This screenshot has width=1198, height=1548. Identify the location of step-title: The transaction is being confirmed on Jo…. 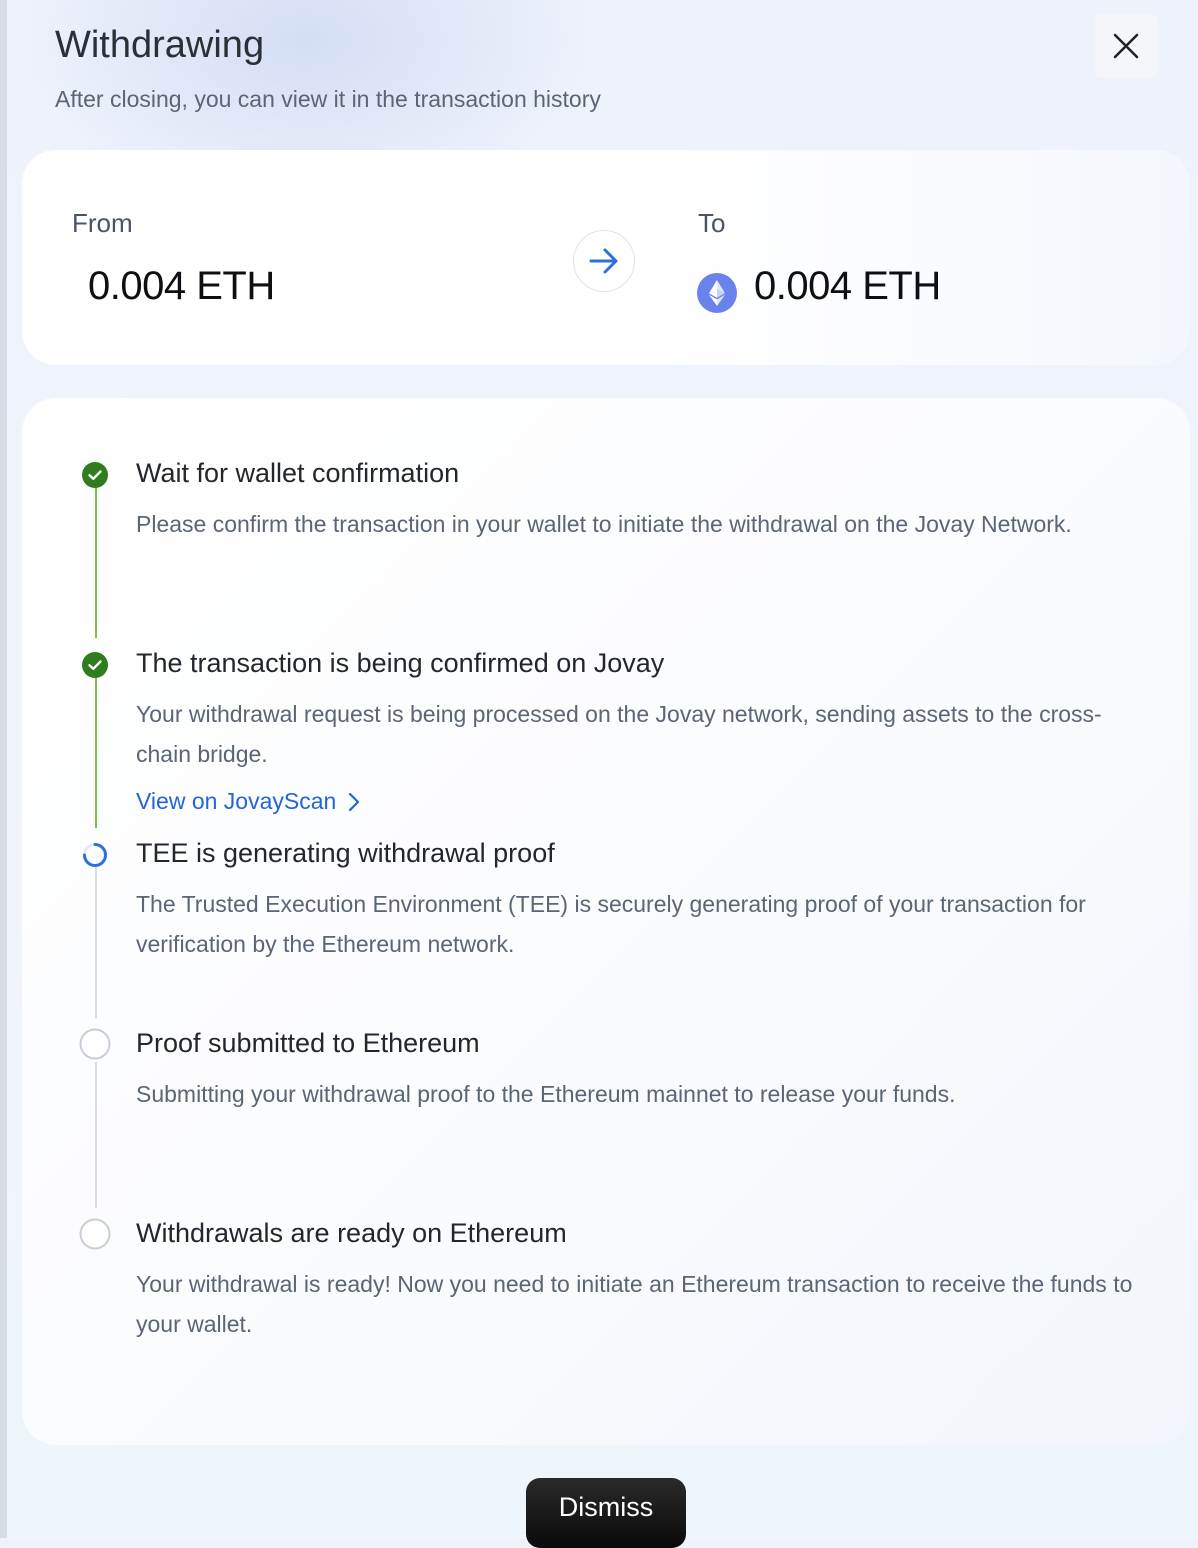
(400, 663).